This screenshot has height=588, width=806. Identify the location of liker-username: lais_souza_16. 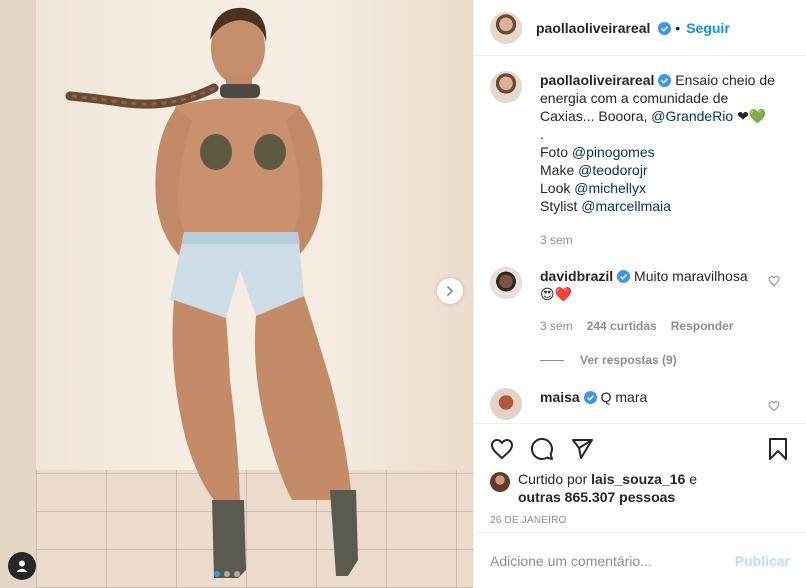
(638, 479).